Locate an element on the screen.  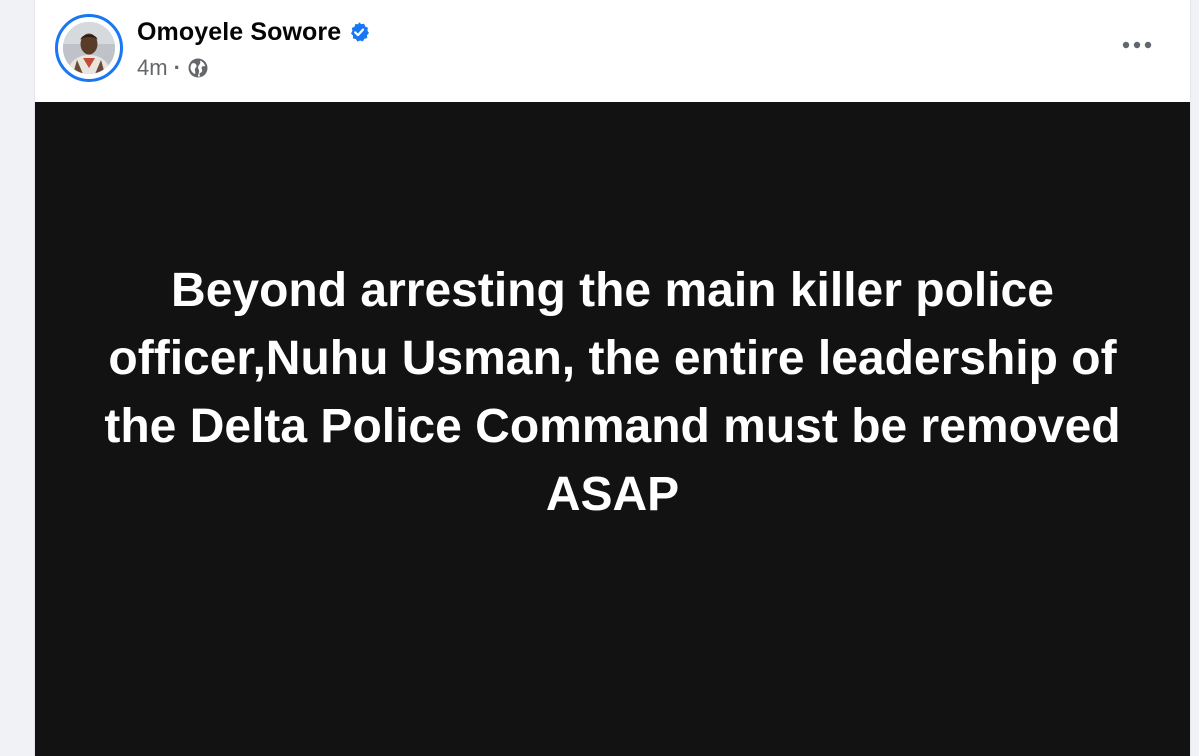
avatar is located at coordinates (89, 48).